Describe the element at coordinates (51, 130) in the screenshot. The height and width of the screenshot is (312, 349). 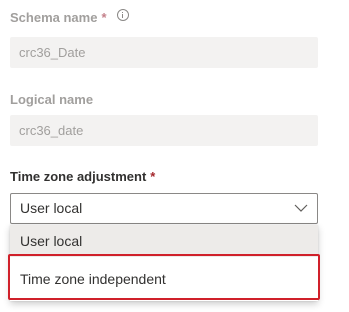
I see `logical-name-value: crc36_date` at that location.